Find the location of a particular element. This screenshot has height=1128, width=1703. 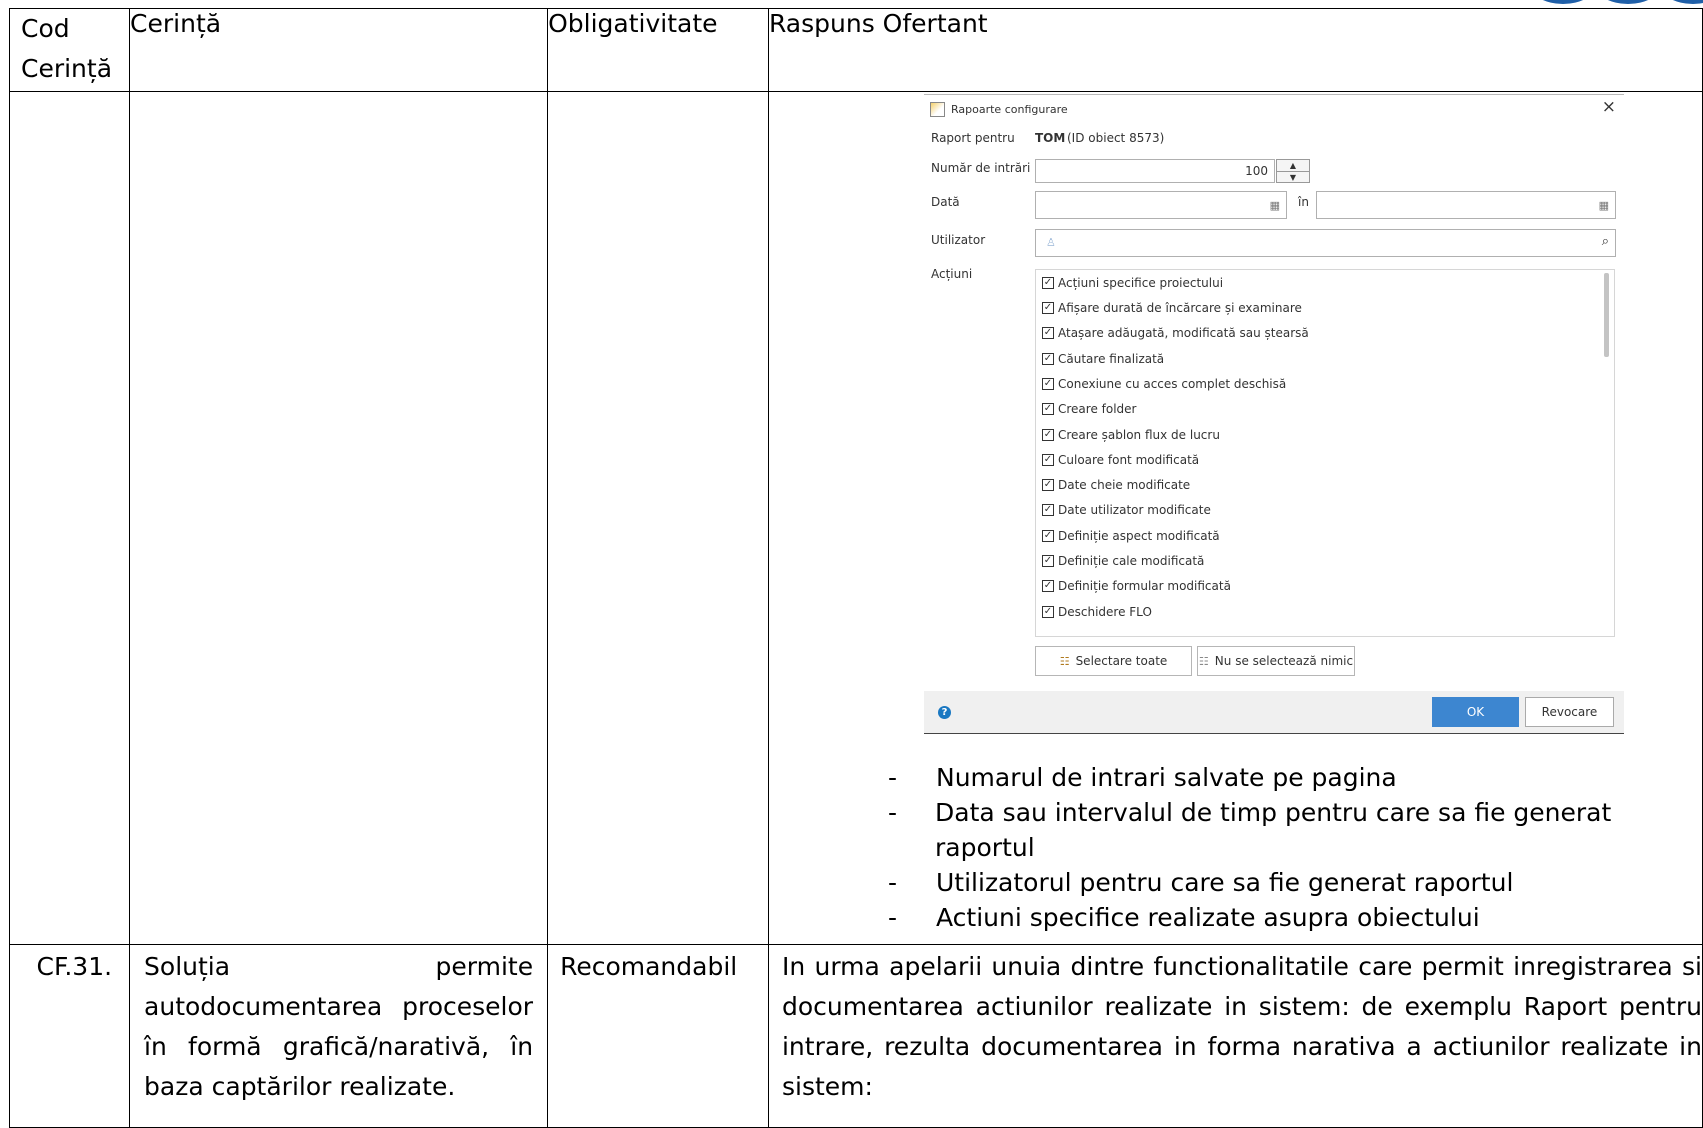

search-icon: ⌕ is located at coordinates (1605, 241).